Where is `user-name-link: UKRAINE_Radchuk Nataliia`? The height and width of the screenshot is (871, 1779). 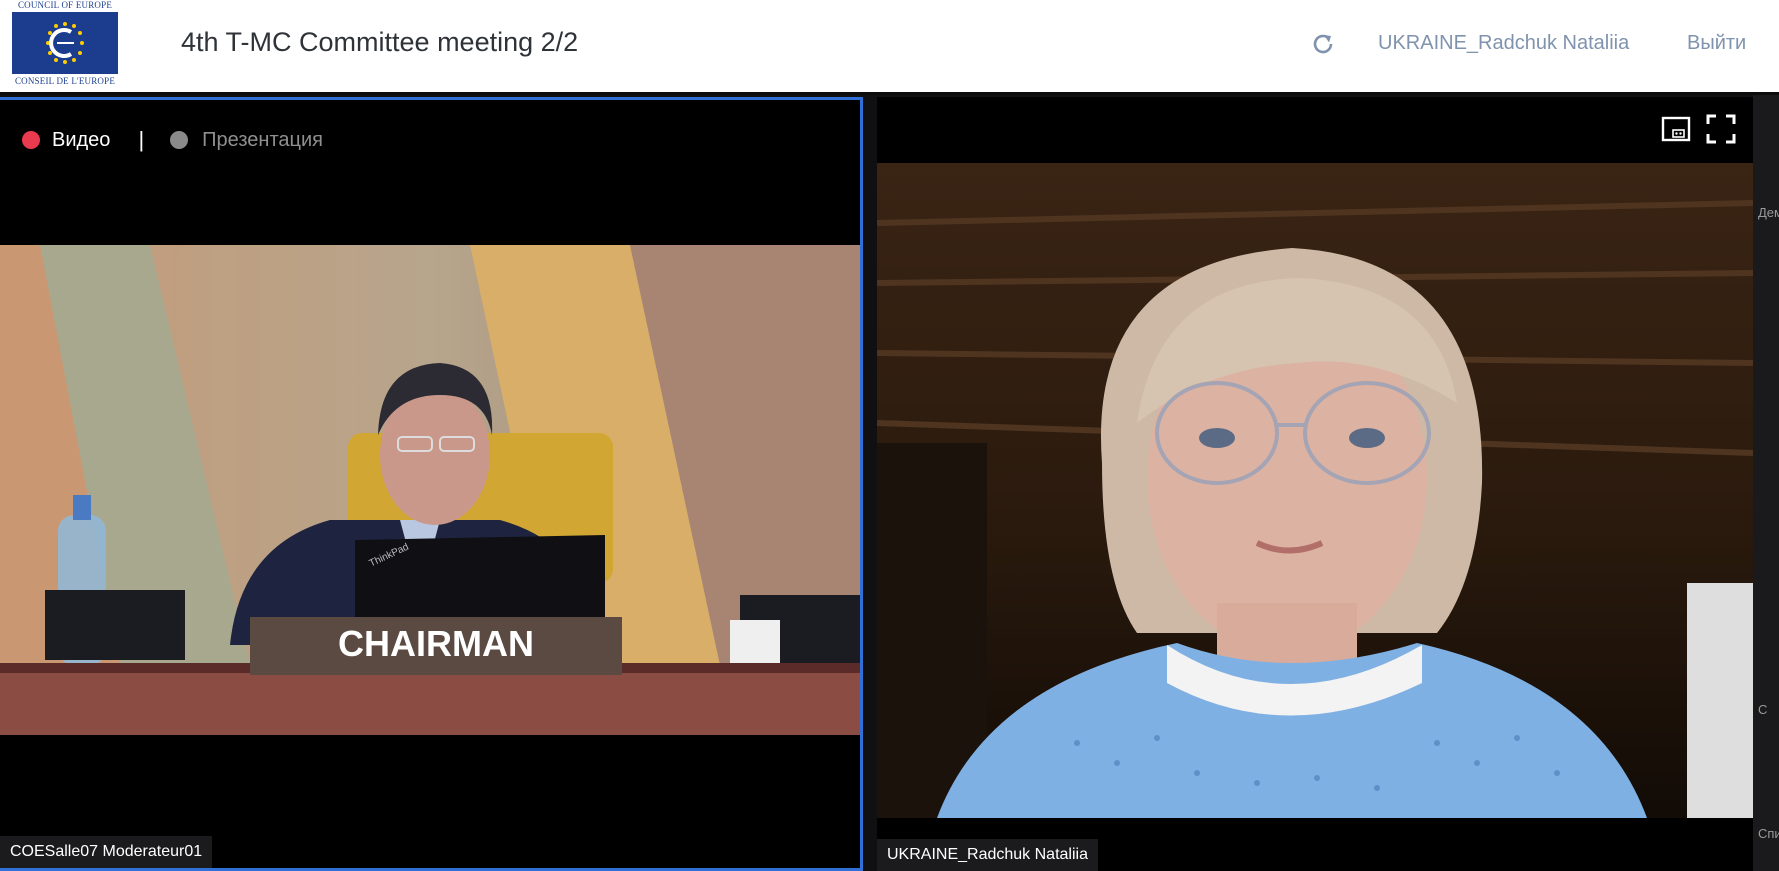 user-name-link: UKRAINE_Radchuk Nataliia is located at coordinates (1503, 43).